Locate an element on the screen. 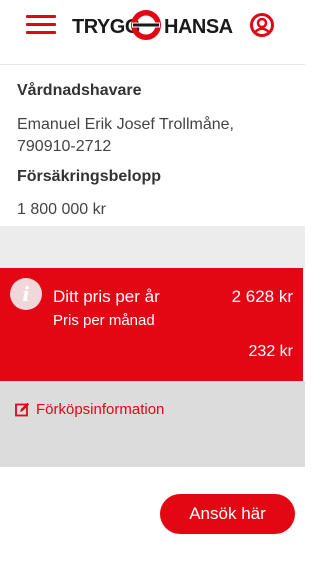  guardian-section: Vårdnadshavare is located at coordinates (152, 91).